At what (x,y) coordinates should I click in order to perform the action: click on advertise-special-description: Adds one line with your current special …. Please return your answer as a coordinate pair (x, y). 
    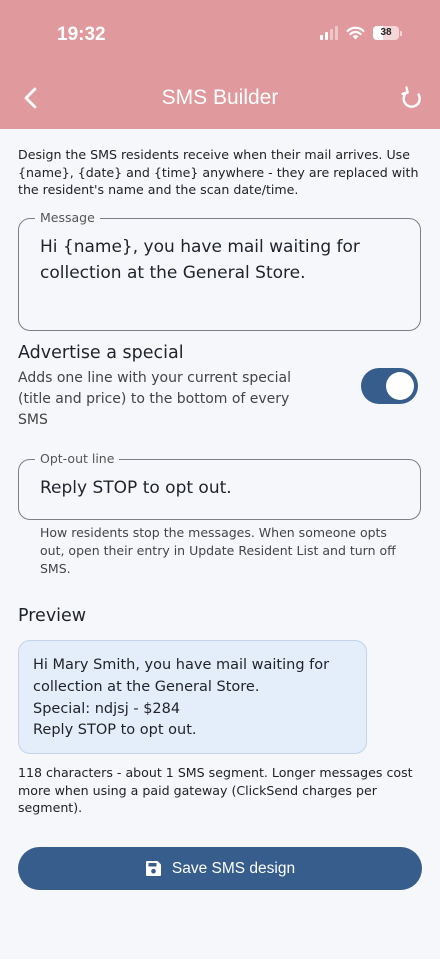
    Looking at the image, I should click on (154, 399).